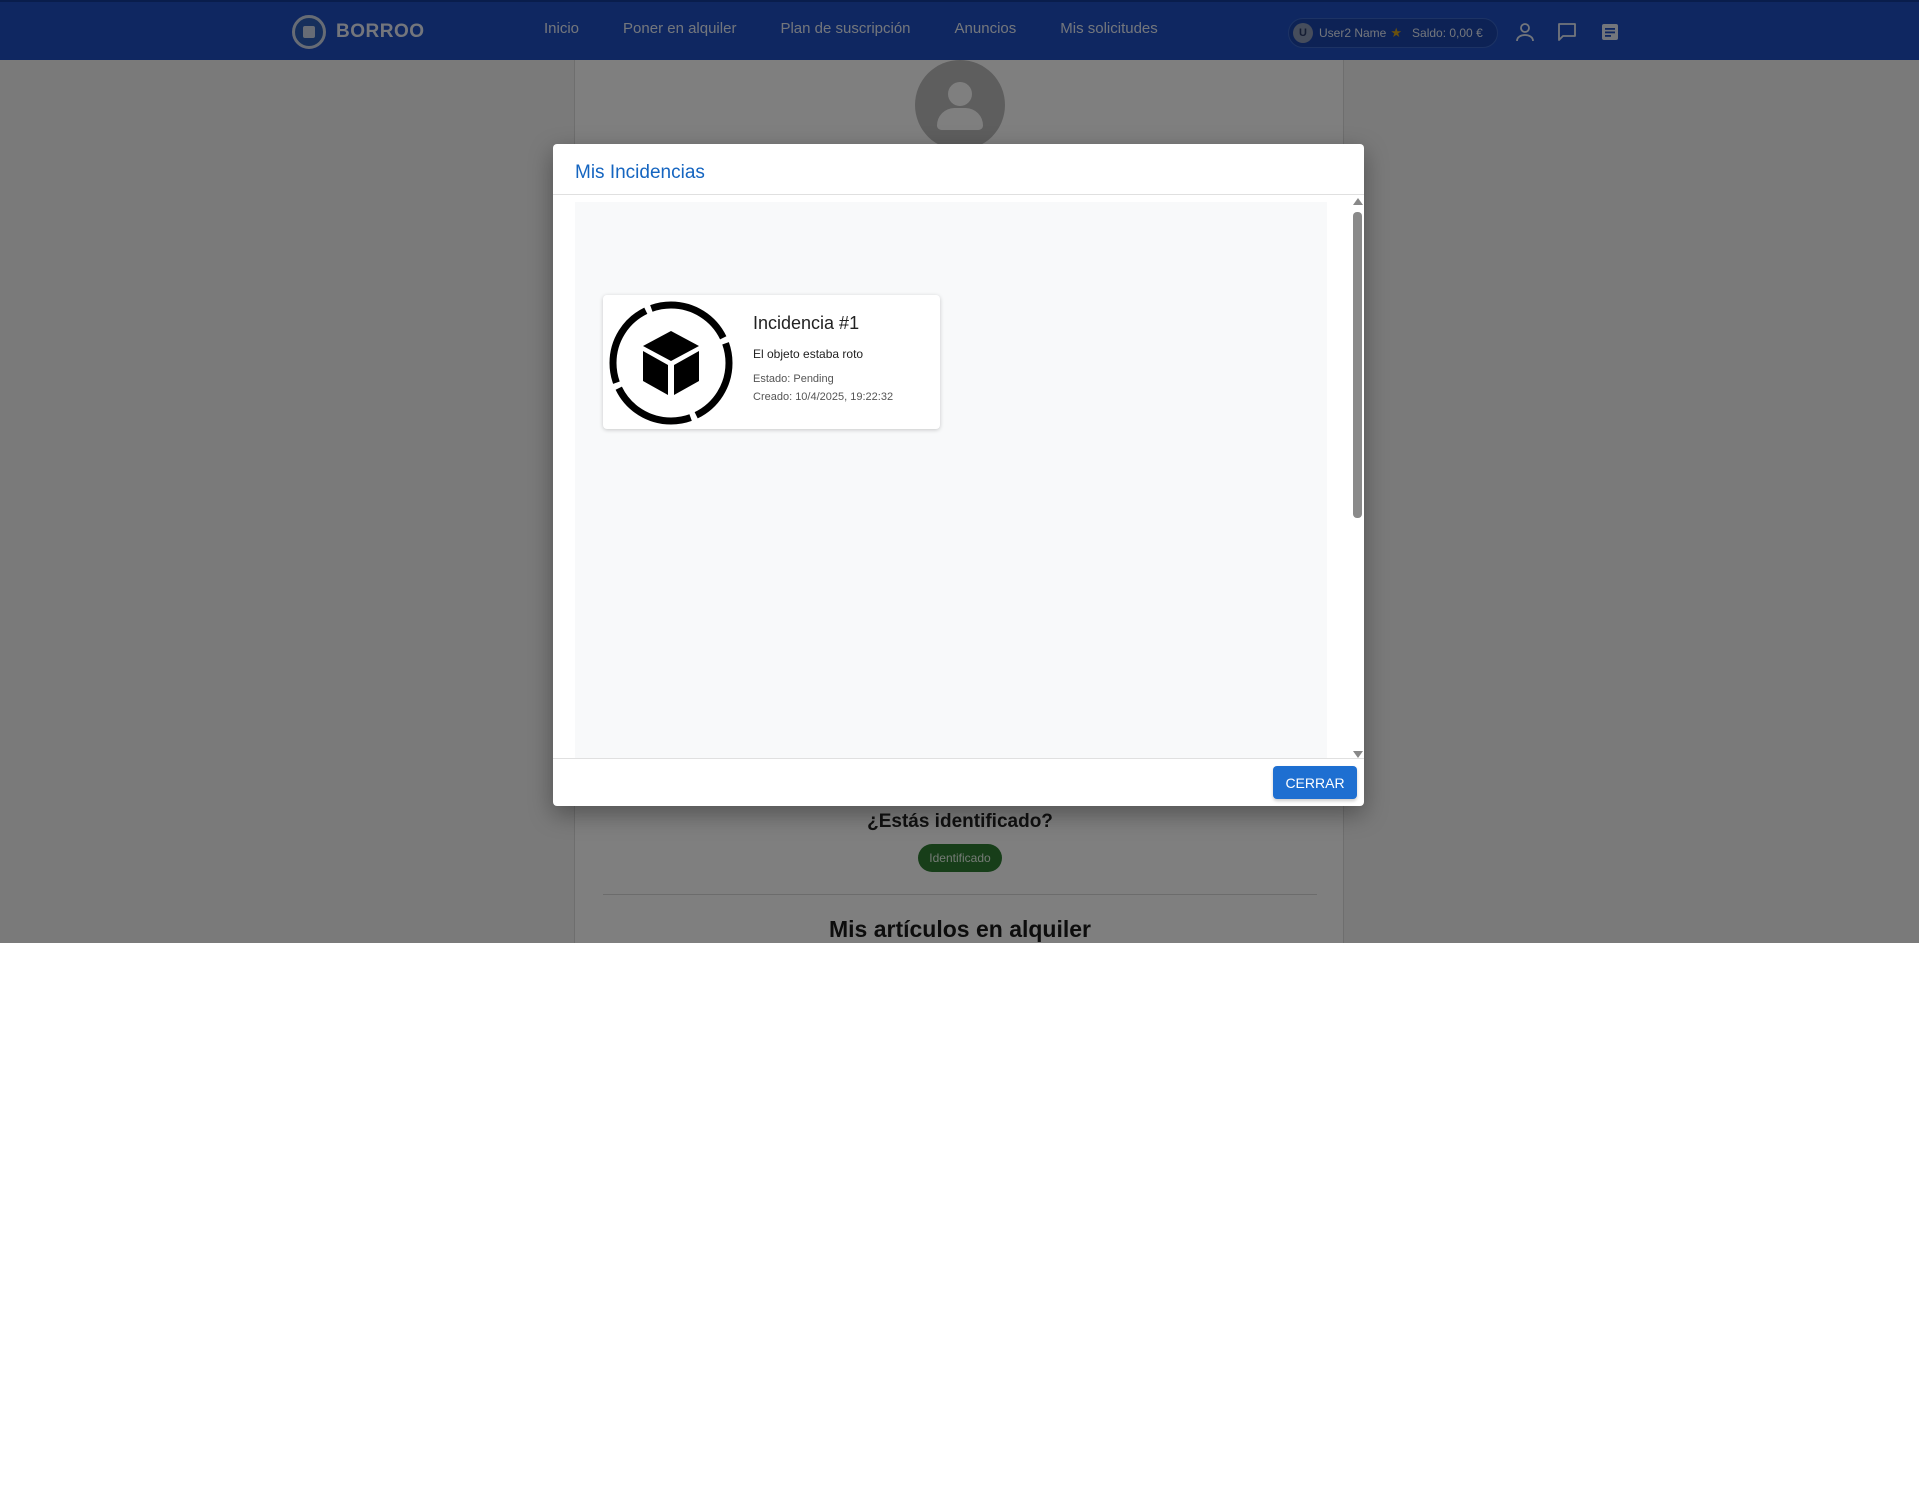  What do you see at coordinates (793, 379) in the screenshot?
I see `incident-status: Estado: Pending` at bounding box center [793, 379].